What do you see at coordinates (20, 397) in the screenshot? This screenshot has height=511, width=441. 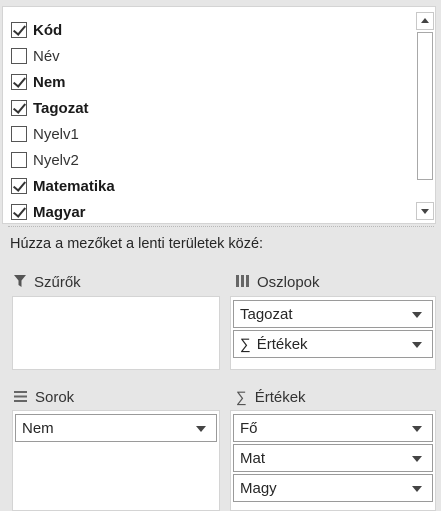 I see `rows-icon` at bounding box center [20, 397].